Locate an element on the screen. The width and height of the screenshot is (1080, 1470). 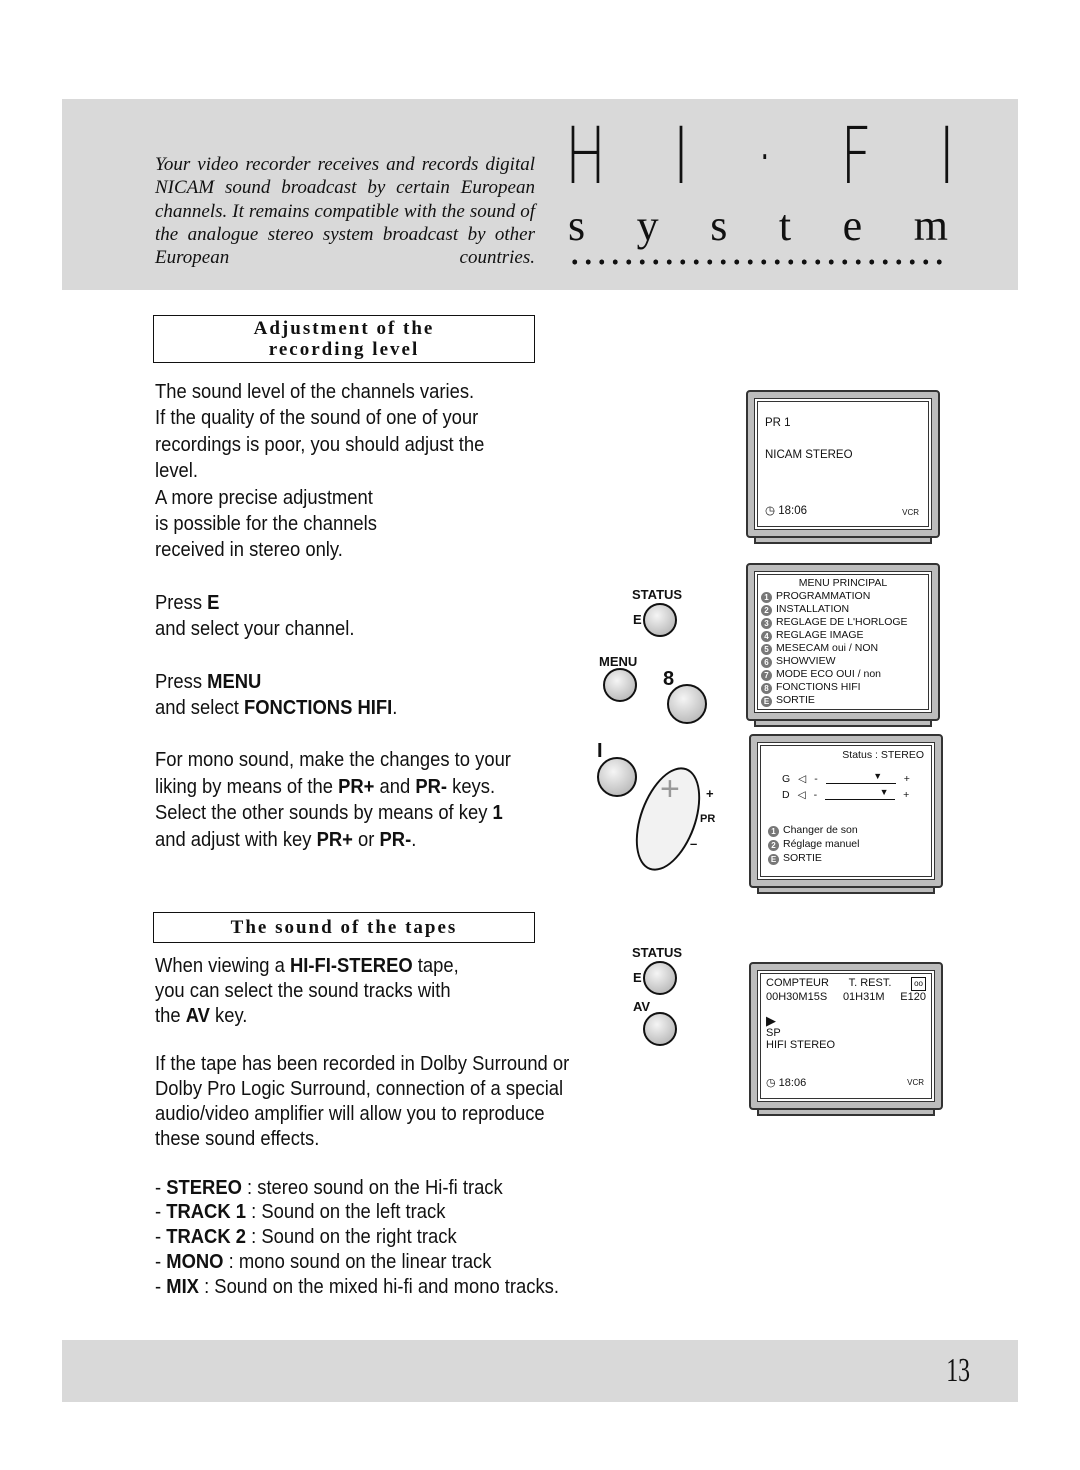
sound-mode: NICAM STEREO is located at coordinates (809, 455).